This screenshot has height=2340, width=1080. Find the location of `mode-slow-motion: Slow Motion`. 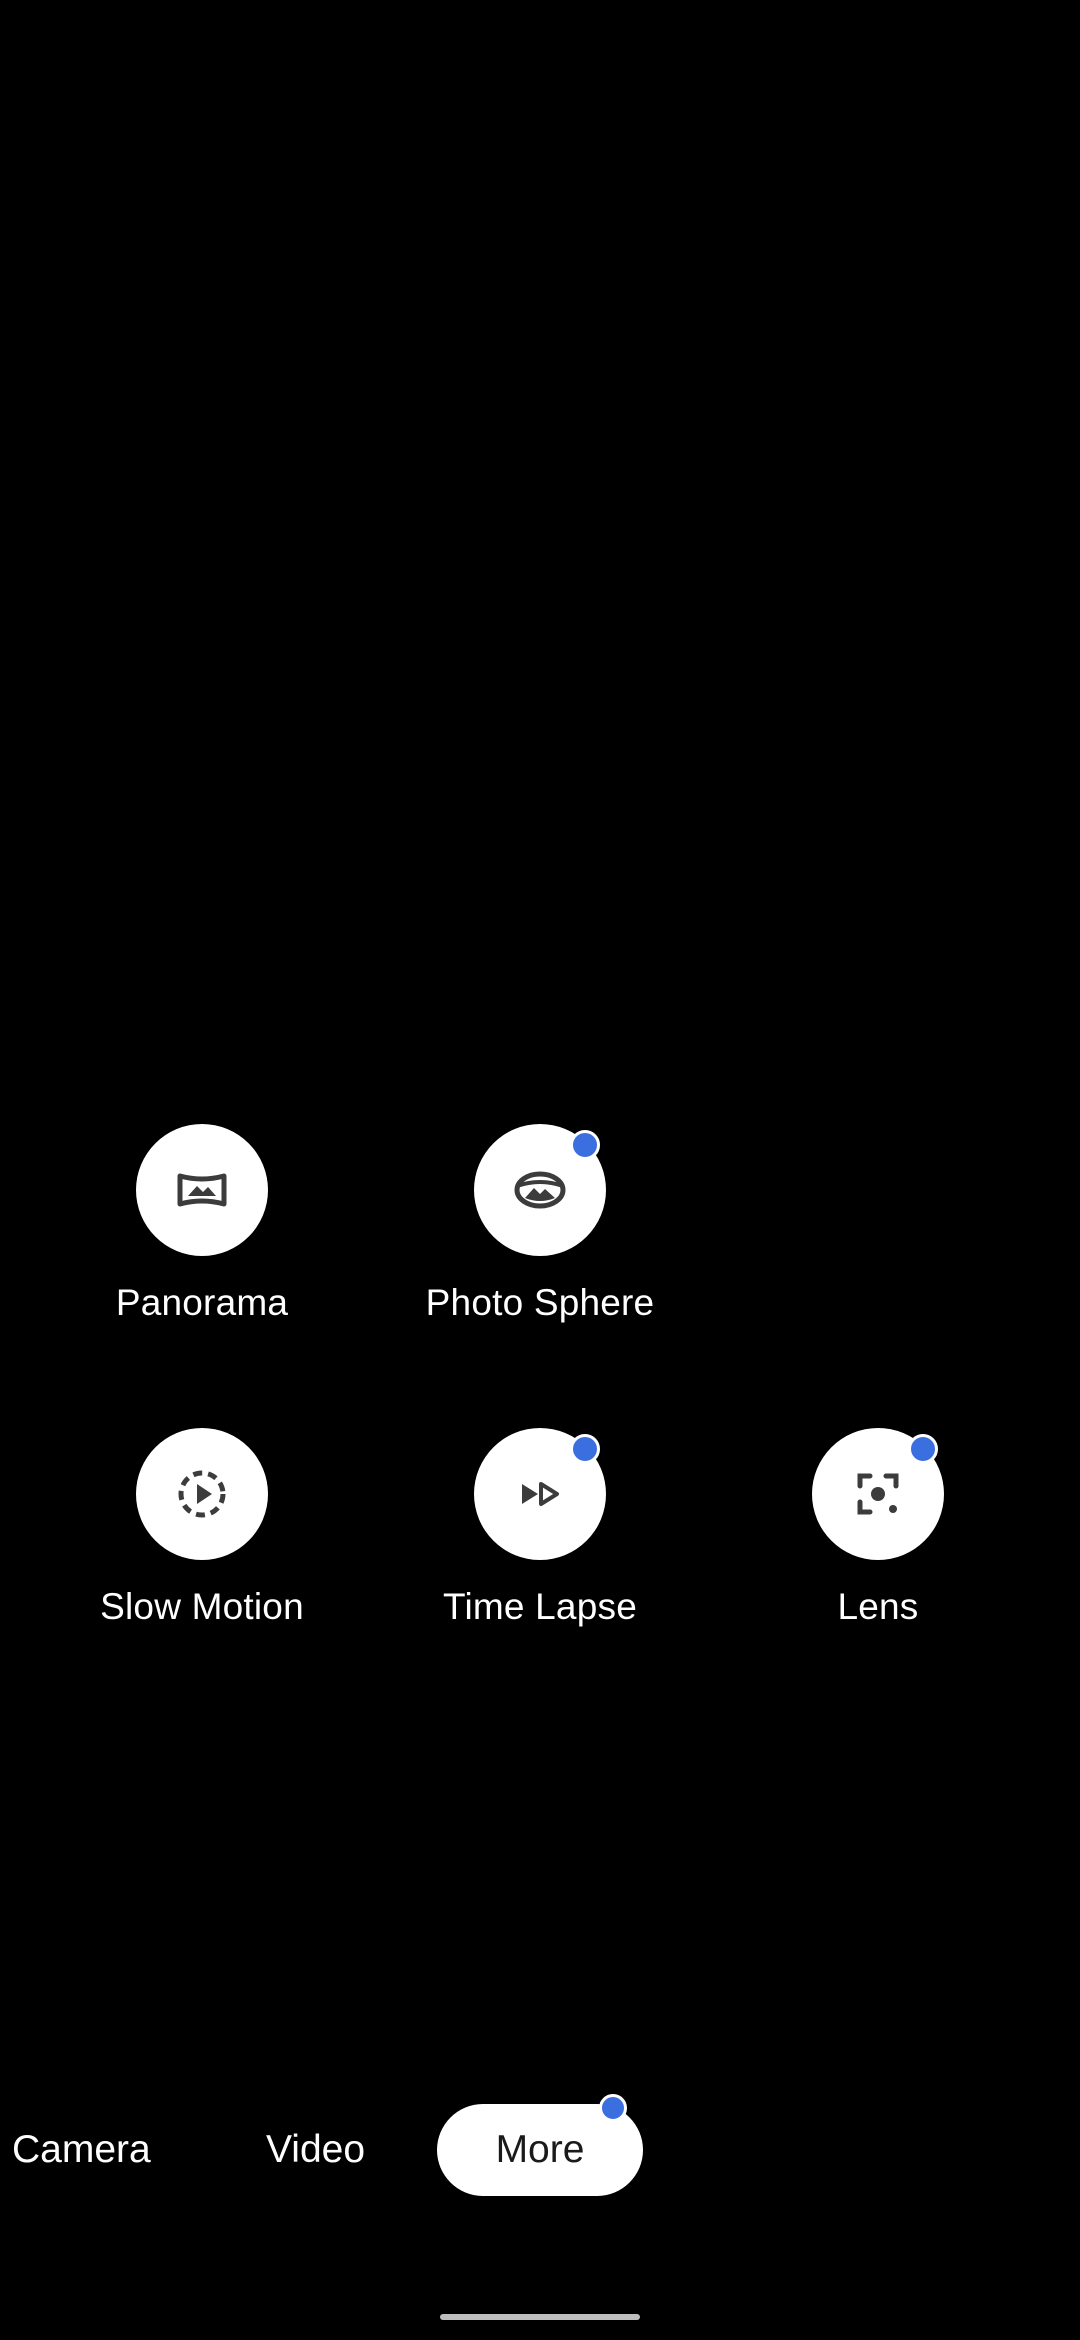

mode-slow-motion: Slow Motion is located at coordinates (202, 1538).